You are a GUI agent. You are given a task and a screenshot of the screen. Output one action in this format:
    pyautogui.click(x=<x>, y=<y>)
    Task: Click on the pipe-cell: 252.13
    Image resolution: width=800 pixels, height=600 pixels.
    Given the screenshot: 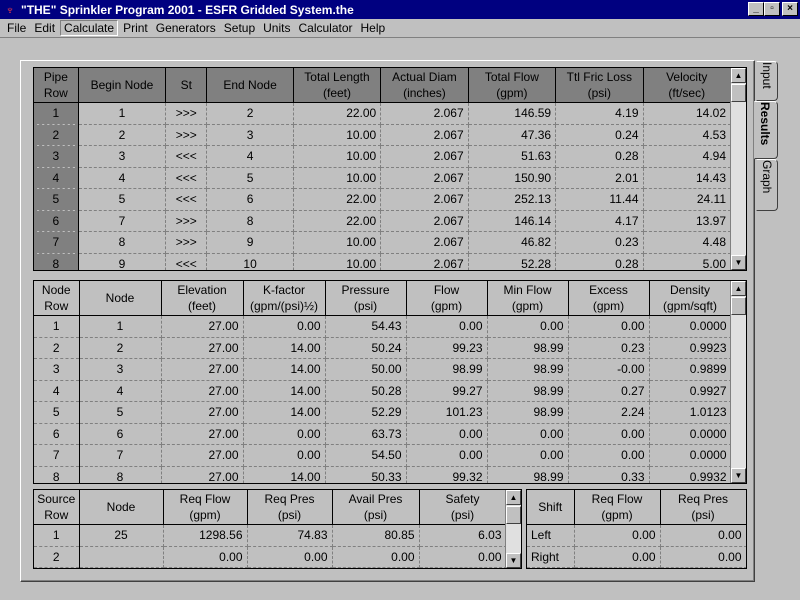 What is the action you would take?
    pyautogui.click(x=512, y=199)
    